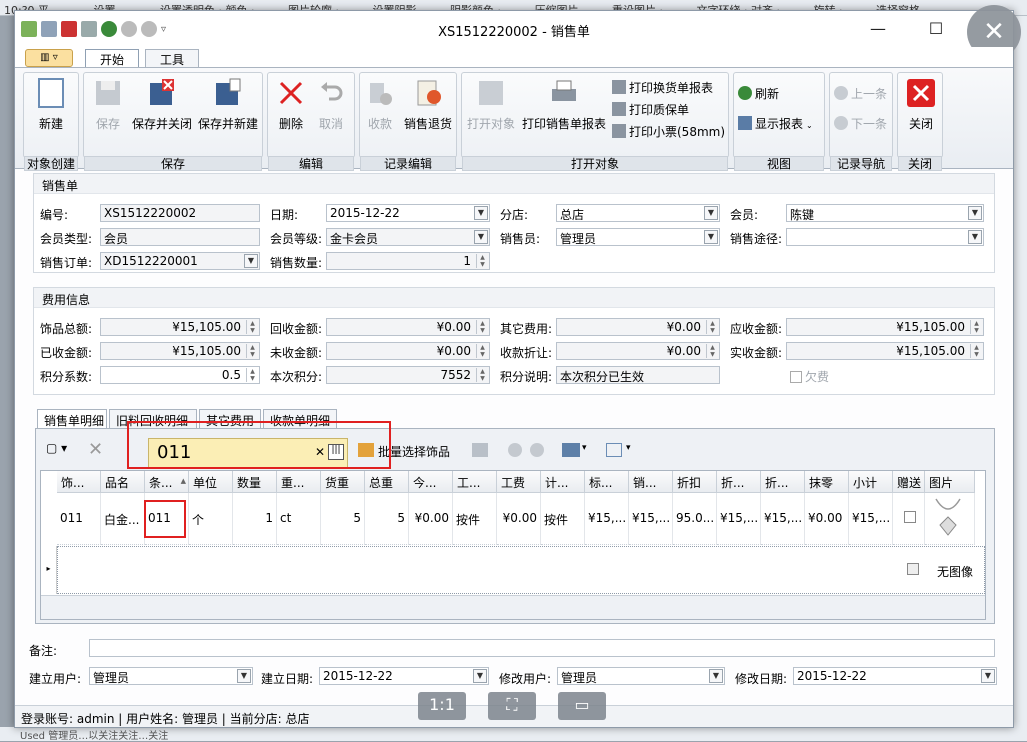 The width and height of the screenshot is (1027, 742). I want to click on member-type-field: 会员, so click(180, 237).